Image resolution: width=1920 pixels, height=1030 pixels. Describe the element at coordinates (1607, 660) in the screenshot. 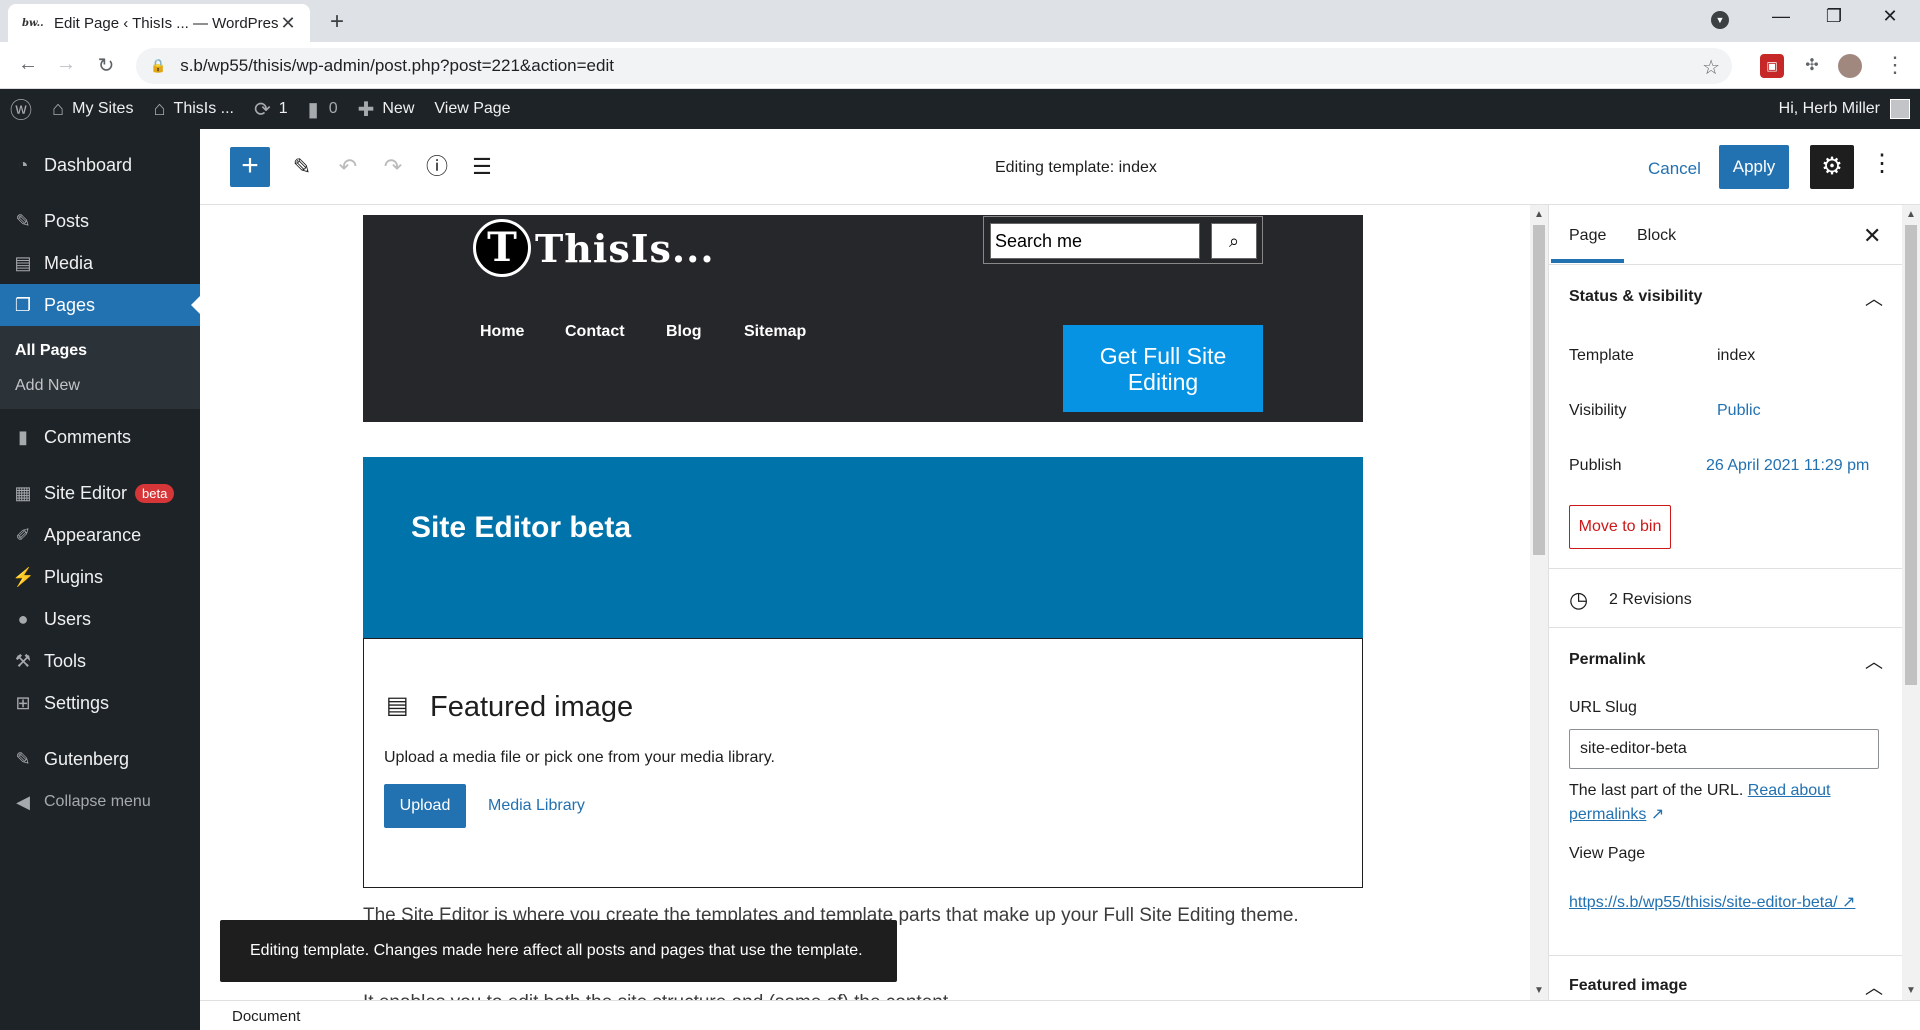

I see `permalink-heading: Permalink` at that location.